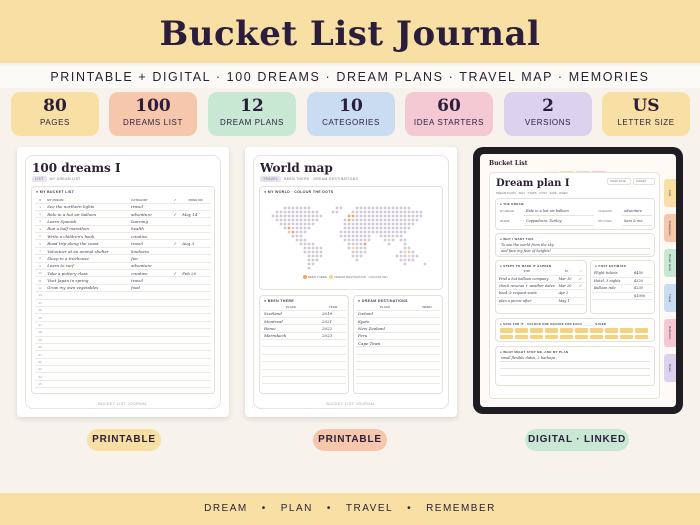  What do you see at coordinates (527, 286) in the screenshot?
I see `step-step-cell: check reviews + weather dates` at bounding box center [527, 286].